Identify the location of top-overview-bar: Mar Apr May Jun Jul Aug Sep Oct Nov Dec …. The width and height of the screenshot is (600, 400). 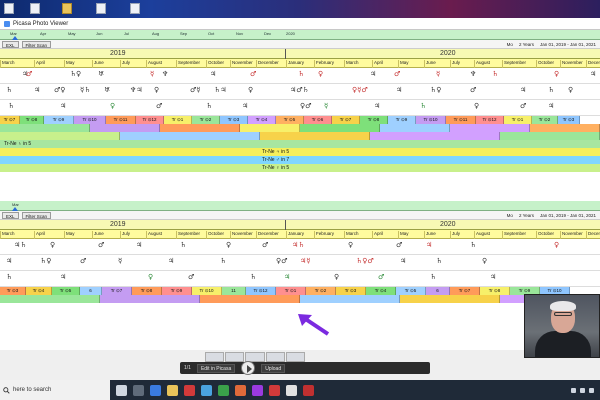
(300, 35).